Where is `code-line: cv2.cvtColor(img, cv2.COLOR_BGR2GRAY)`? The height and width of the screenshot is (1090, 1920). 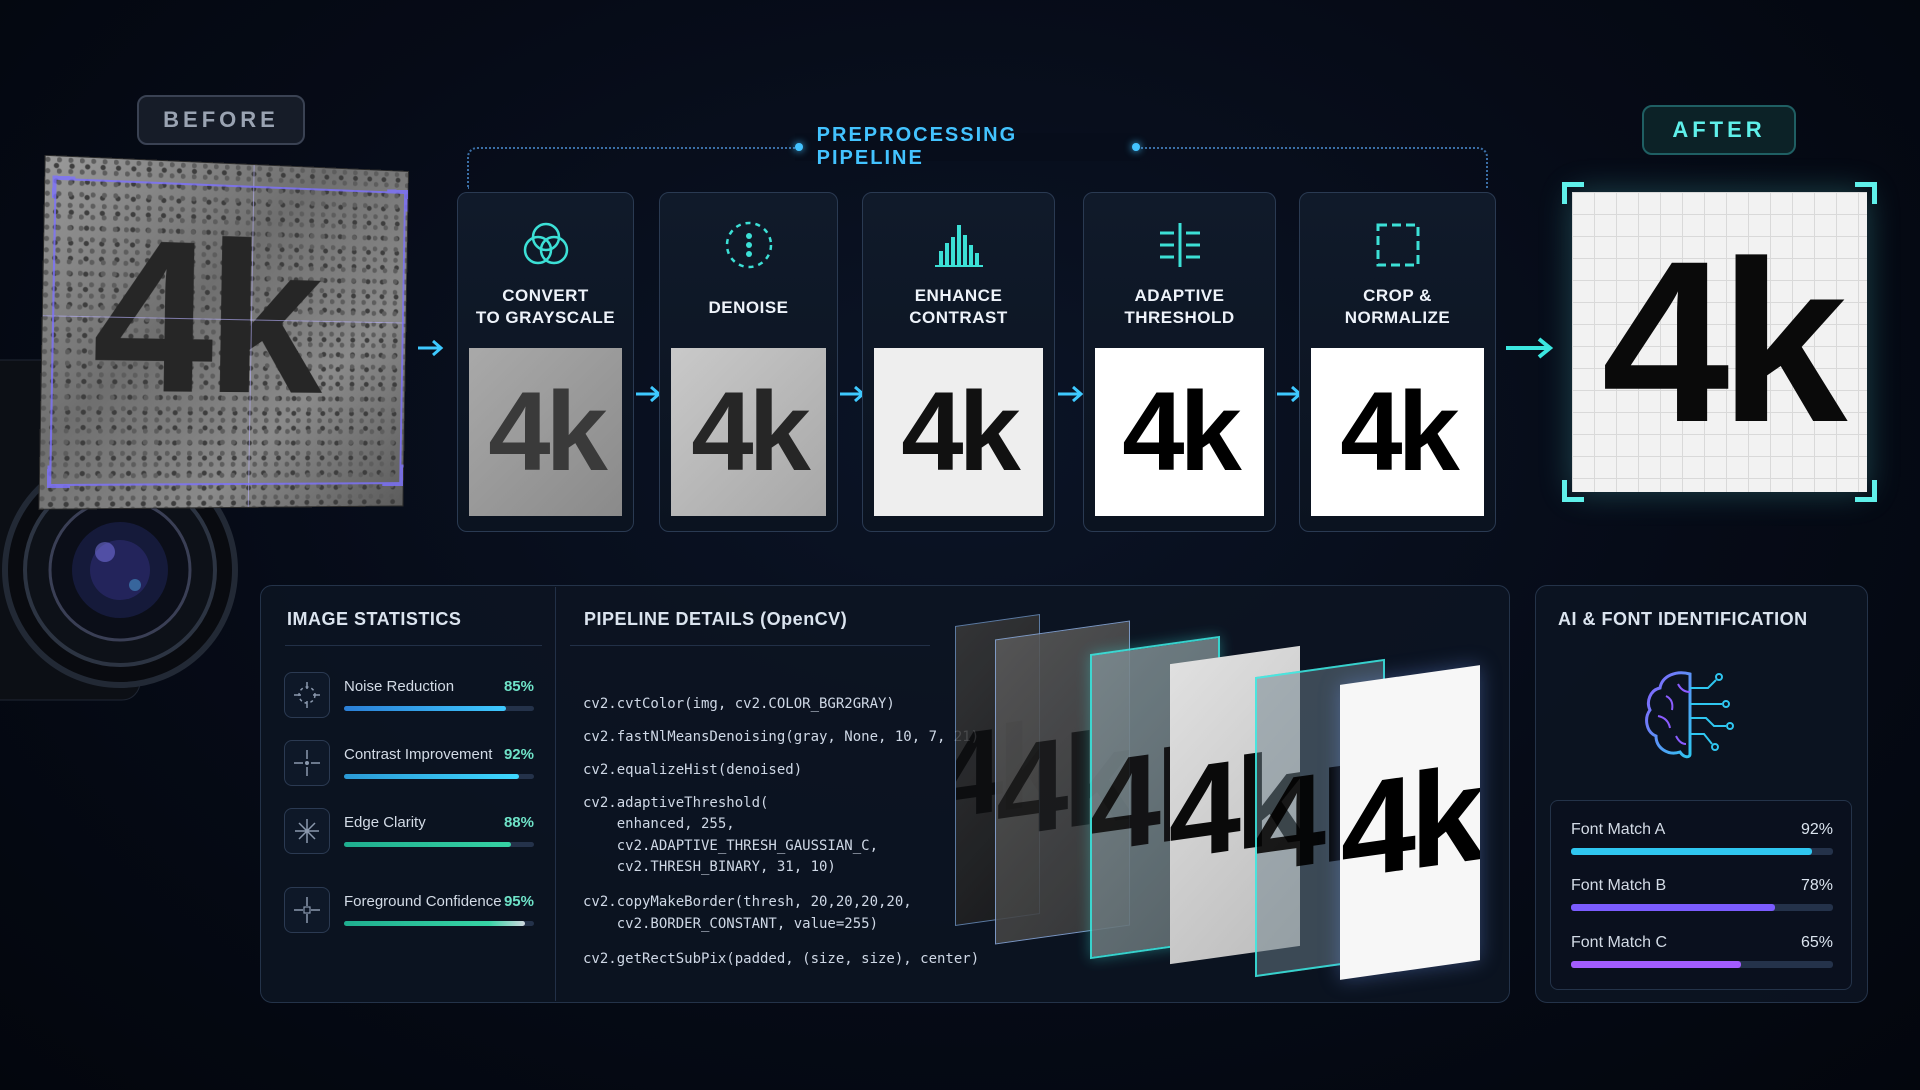
code-line: cv2.cvtColor(img, cv2.COLOR_BGR2GRAY) is located at coordinates (781, 710).